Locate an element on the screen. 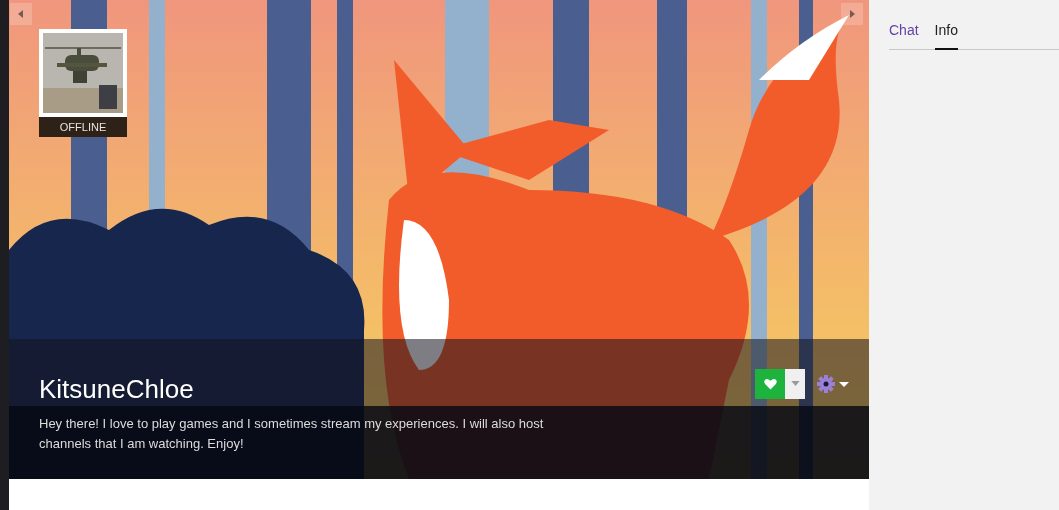  tab: Info is located at coordinates (946, 35).